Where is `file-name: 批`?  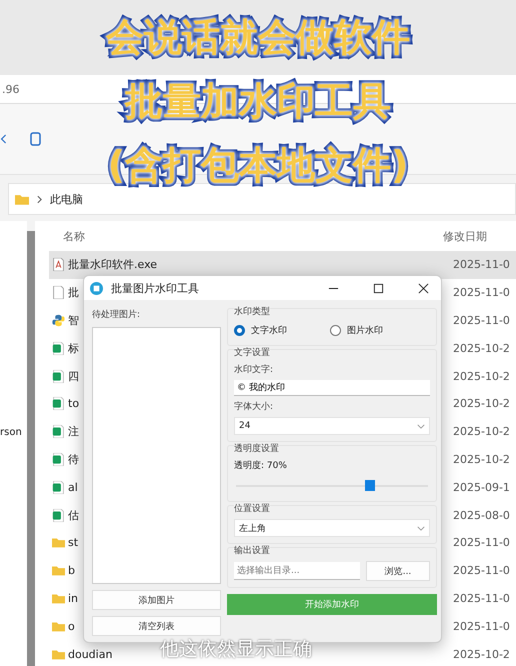 file-name: 批 is located at coordinates (73, 292).